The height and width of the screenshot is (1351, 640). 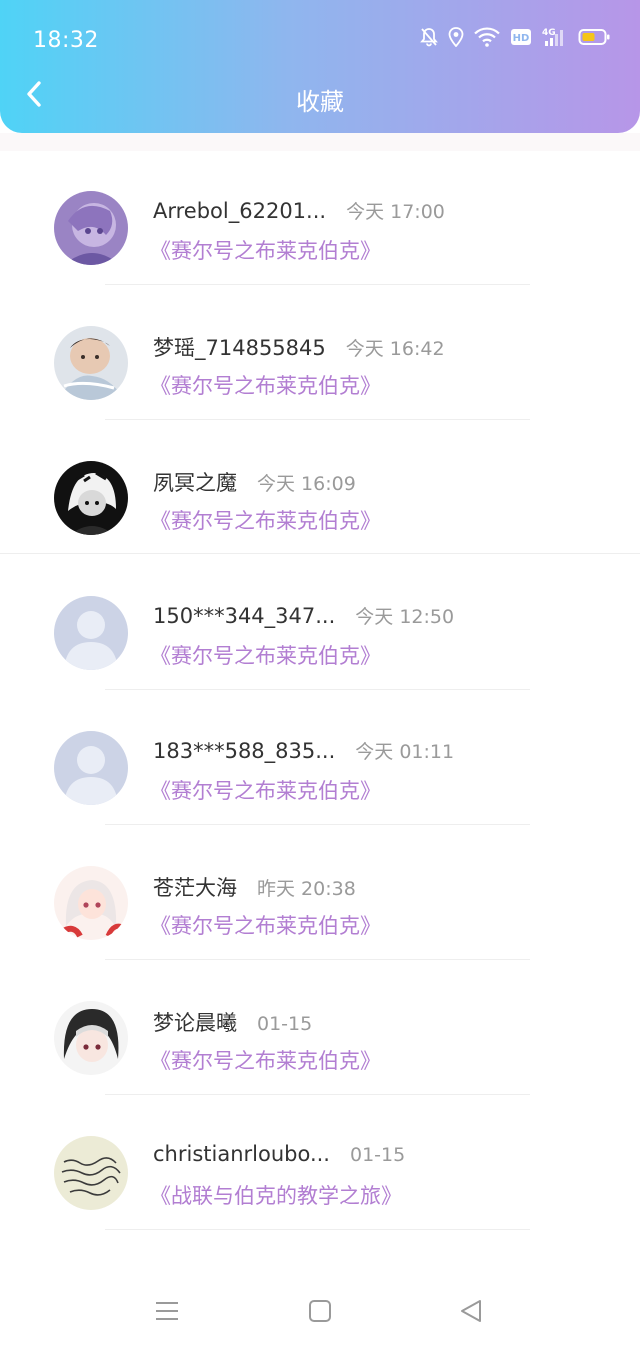 What do you see at coordinates (549, 33) in the screenshot?
I see `network-label: 4G` at bounding box center [549, 33].